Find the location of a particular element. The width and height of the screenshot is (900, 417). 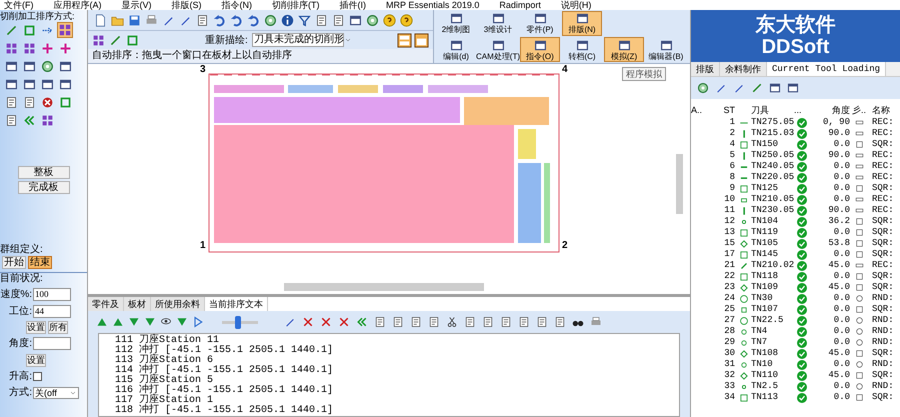

menu-item: 显示(V) is located at coordinates (137, 5).